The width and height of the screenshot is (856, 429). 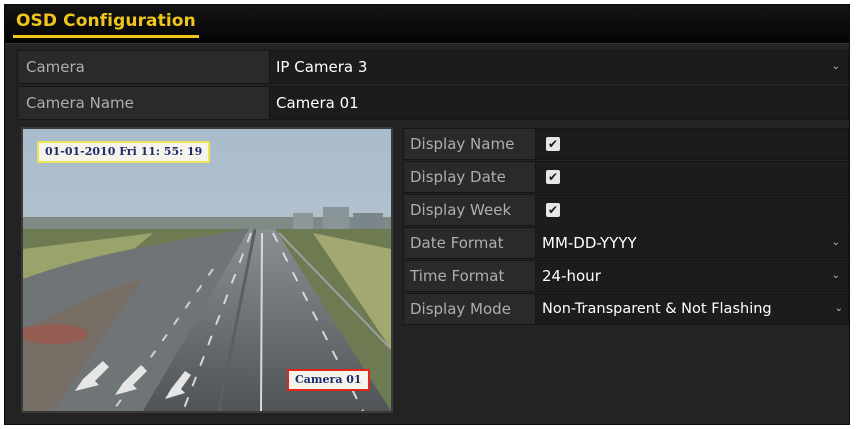 What do you see at coordinates (571, 276) in the screenshot?
I see `time-format-value: 24-hour` at bounding box center [571, 276].